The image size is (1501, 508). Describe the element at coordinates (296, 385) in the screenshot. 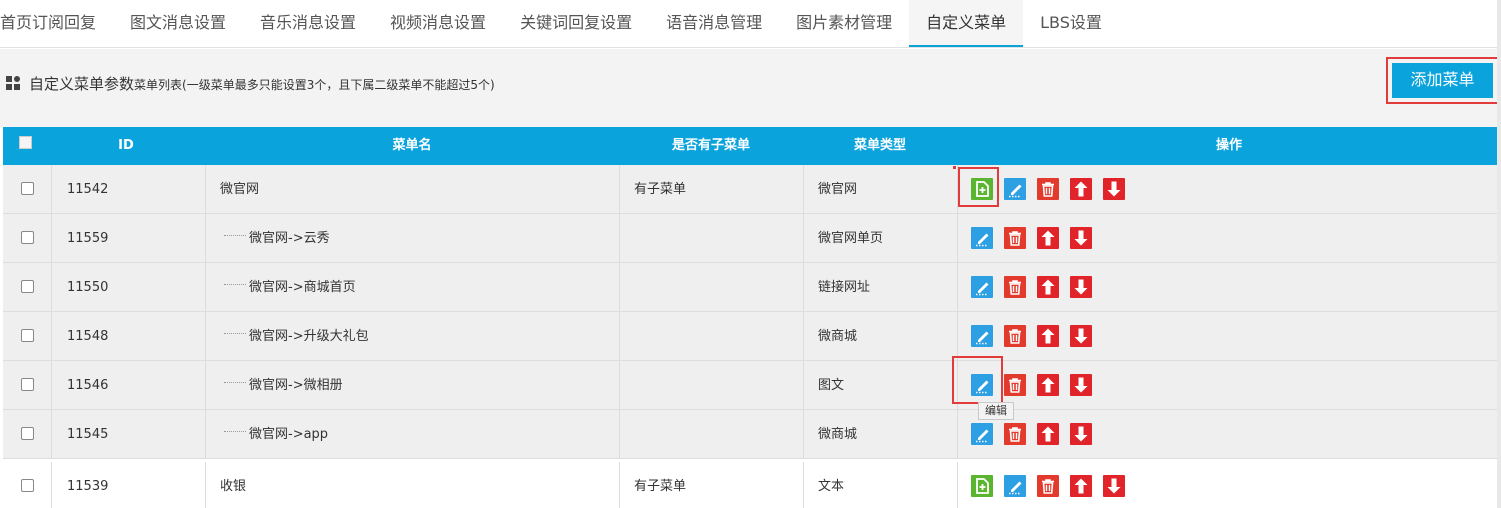

I see `row-name-text: 微官网->微相册` at that location.